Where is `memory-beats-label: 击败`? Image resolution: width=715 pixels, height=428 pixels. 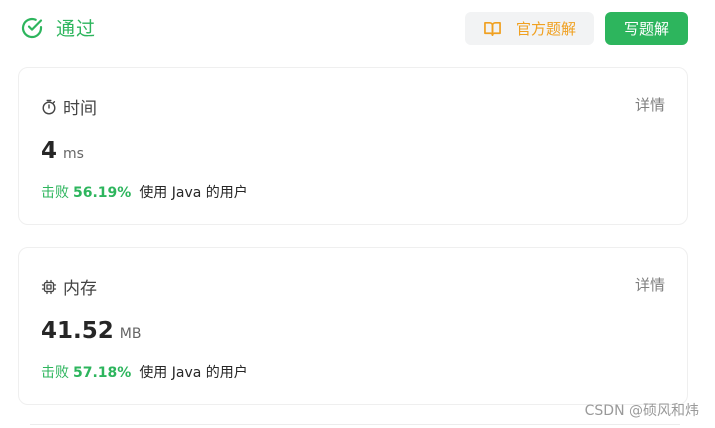 memory-beats-label: 击败 is located at coordinates (55, 373).